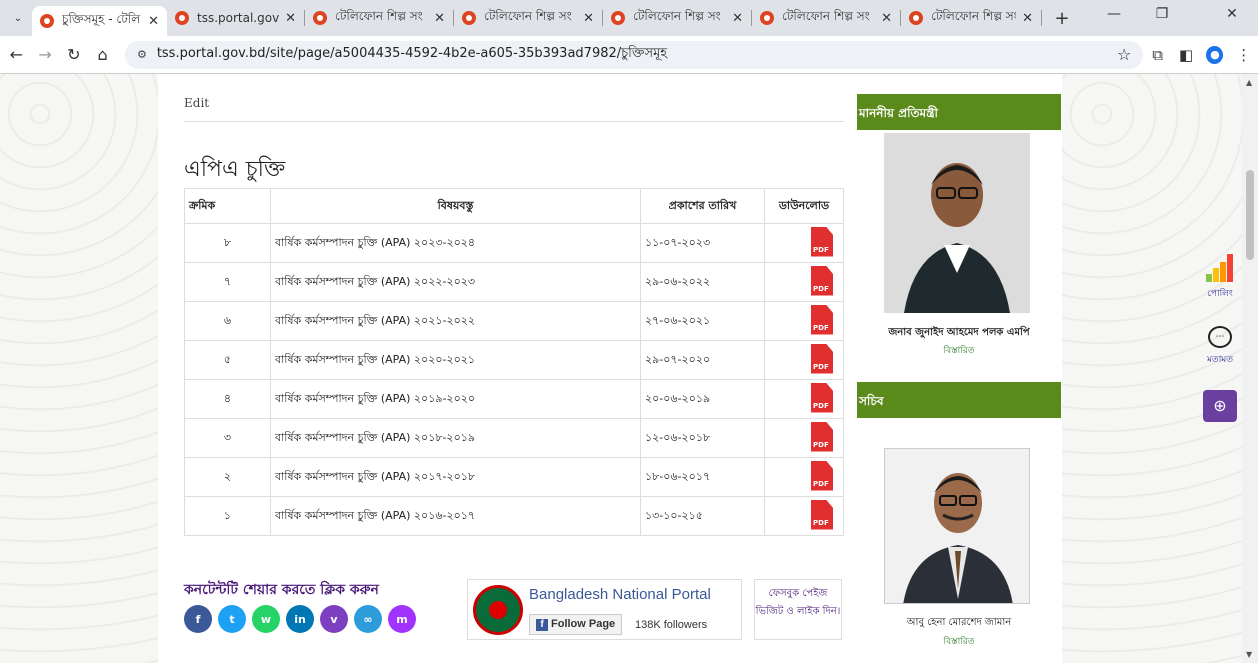 The height and width of the screenshot is (663, 1258). I want to click on browser-menu-icon: ⋮, so click(1243, 55).